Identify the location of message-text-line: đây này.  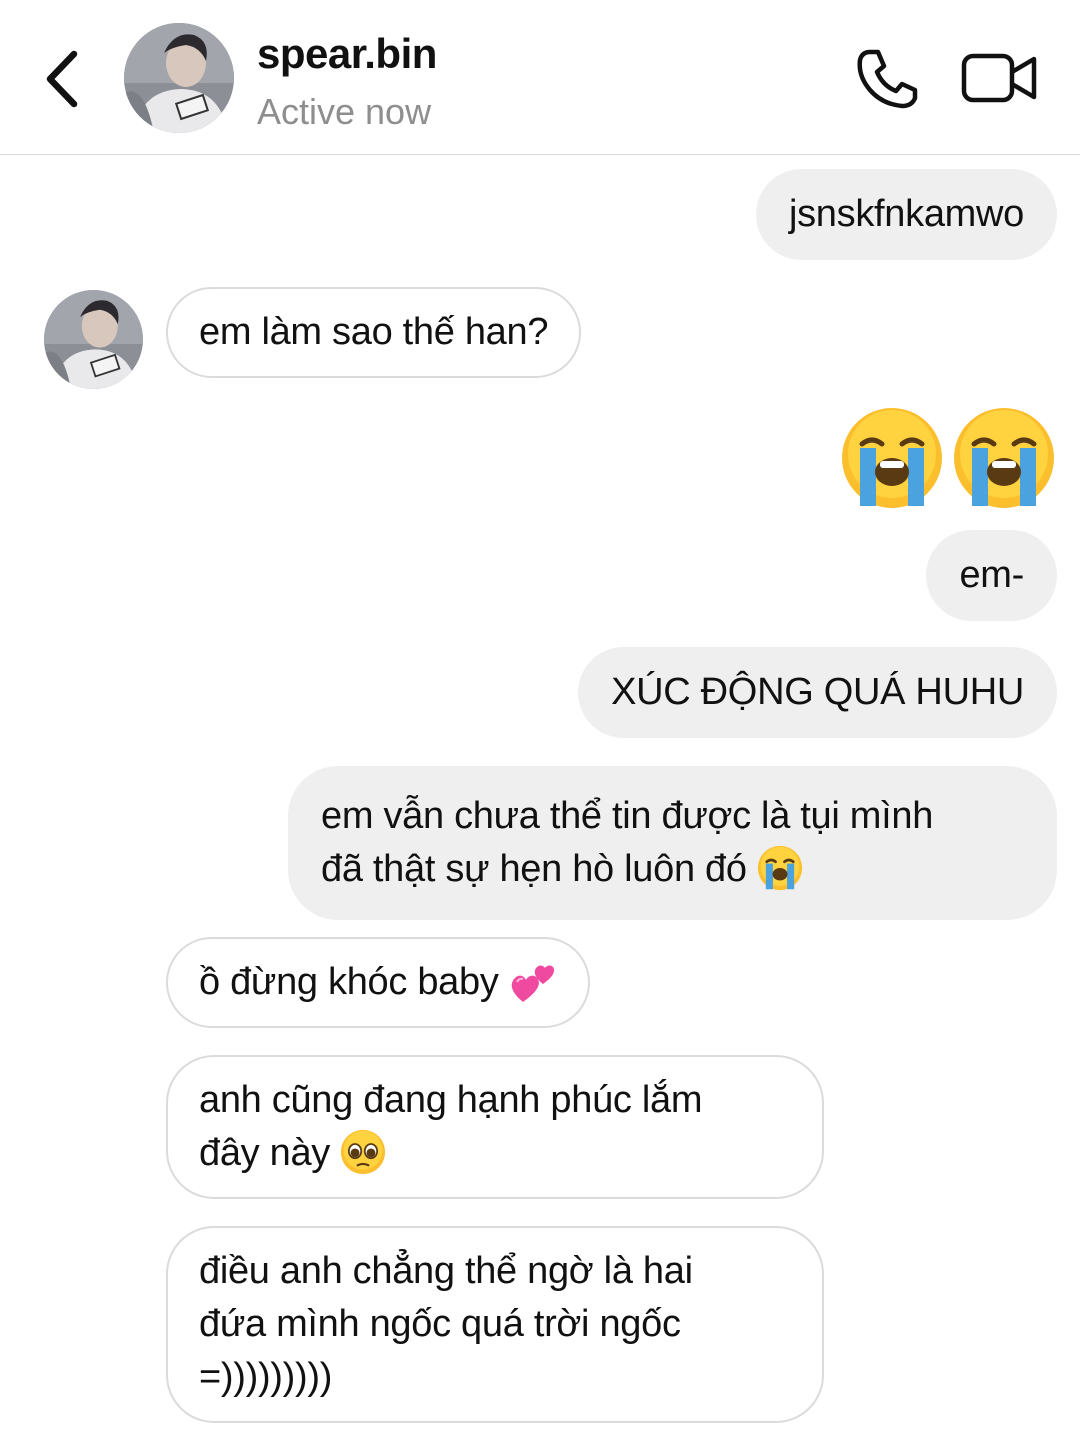
(264, 1153).